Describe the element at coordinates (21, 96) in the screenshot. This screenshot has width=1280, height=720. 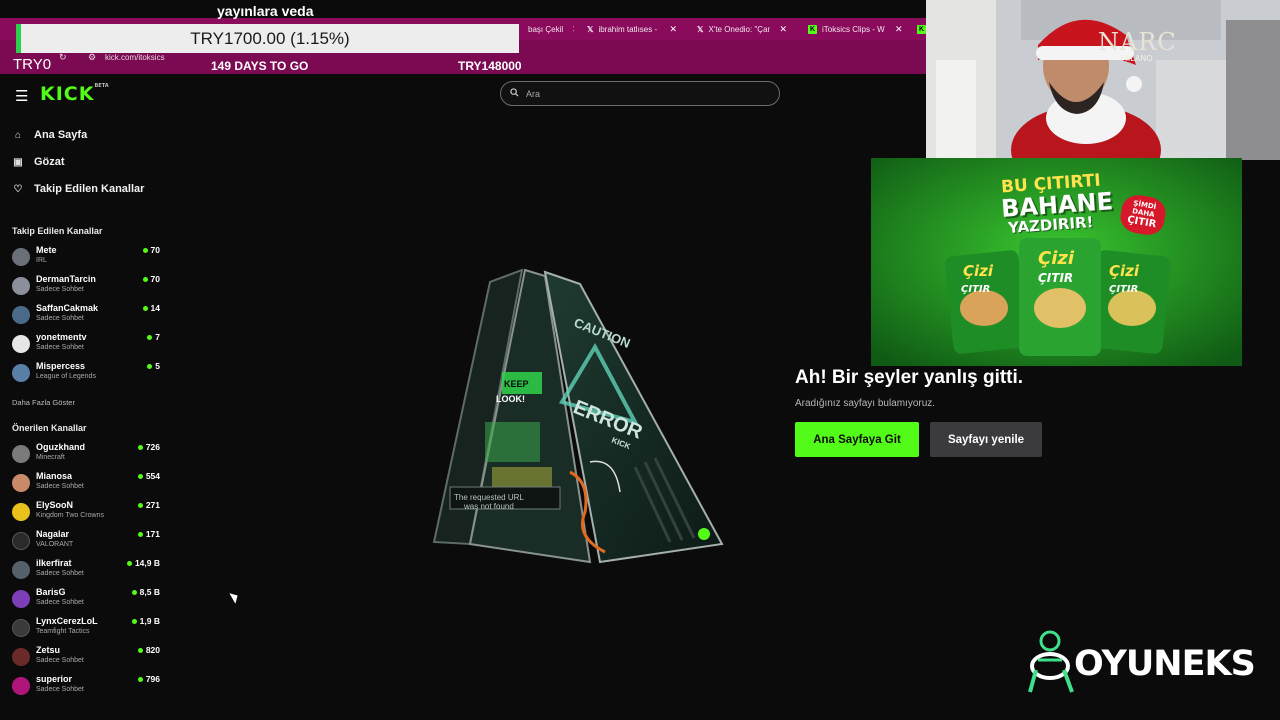
I see `menu-icon: ☰` at that location.